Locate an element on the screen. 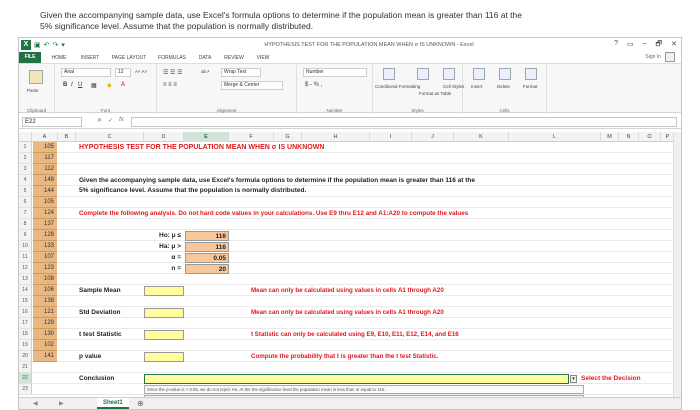 Image resolution: width=700 pixels, height=410 pixels. paste-icon is located at coordinates (36, 77).